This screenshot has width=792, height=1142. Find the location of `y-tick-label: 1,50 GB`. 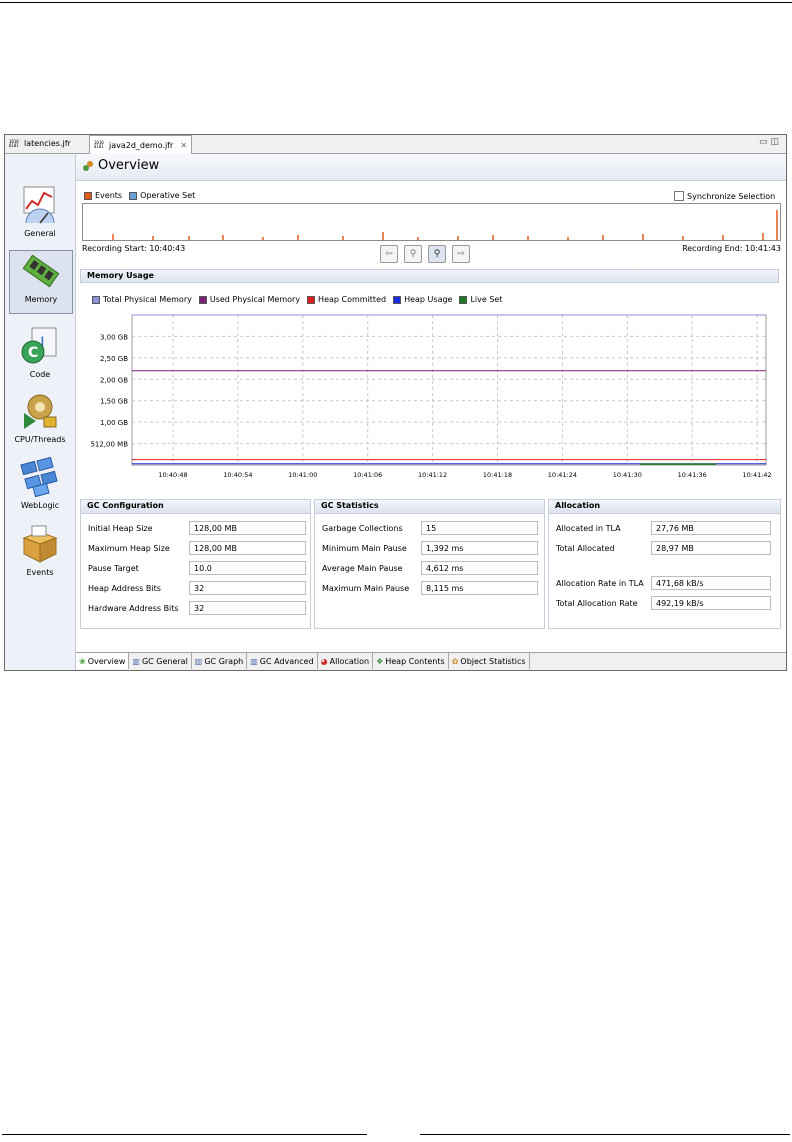

y-tick-label: 1,50 GB is located at coordinates (114, 402).